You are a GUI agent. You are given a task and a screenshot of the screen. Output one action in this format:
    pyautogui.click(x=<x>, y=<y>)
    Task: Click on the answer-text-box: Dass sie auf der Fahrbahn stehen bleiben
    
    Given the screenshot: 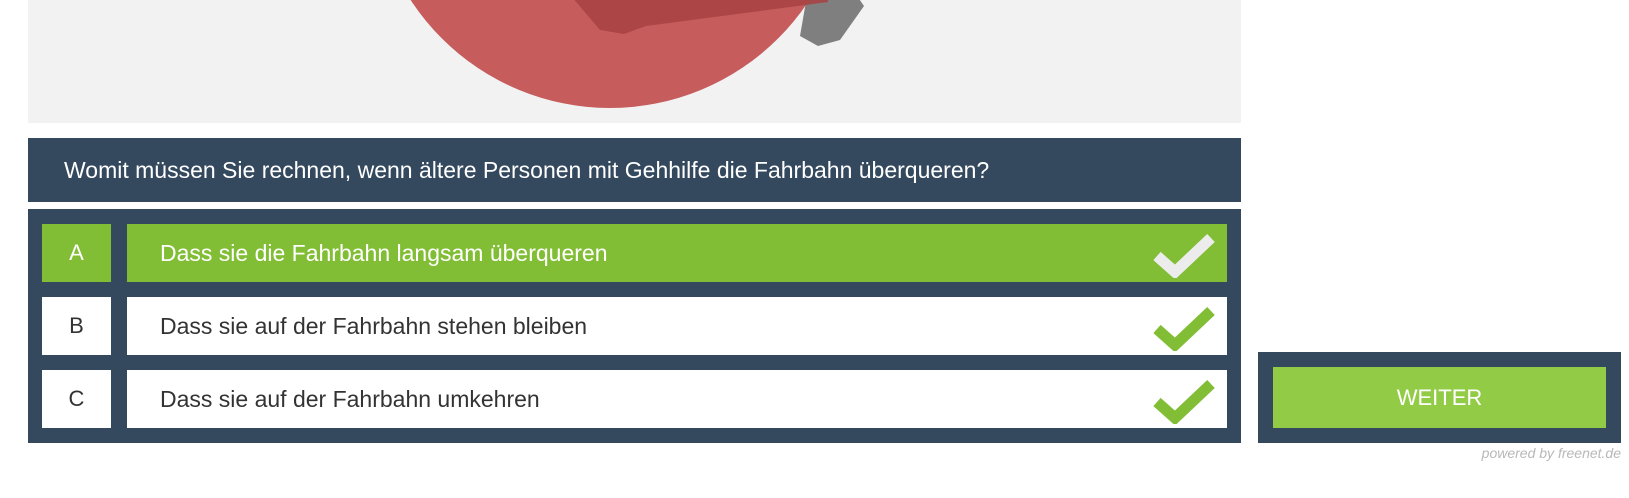 What is the action you would take?
    pyautogui.click(x=677, y=326)
    